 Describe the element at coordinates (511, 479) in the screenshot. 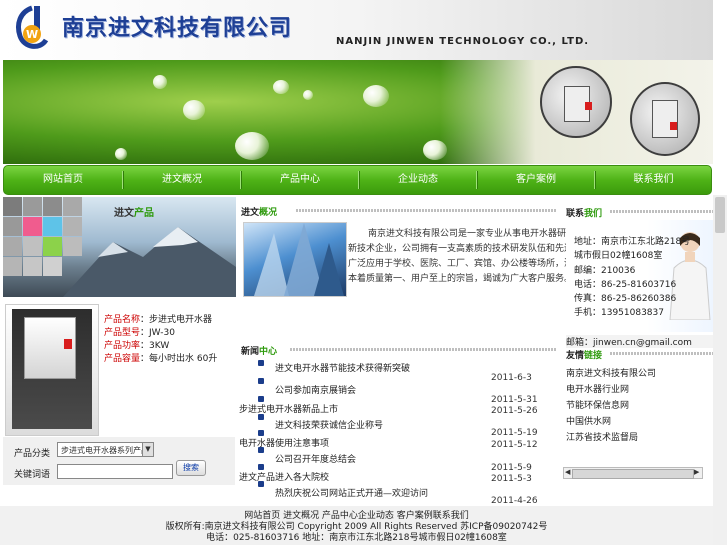

I see `news-date: 2011-5-3` at that location.